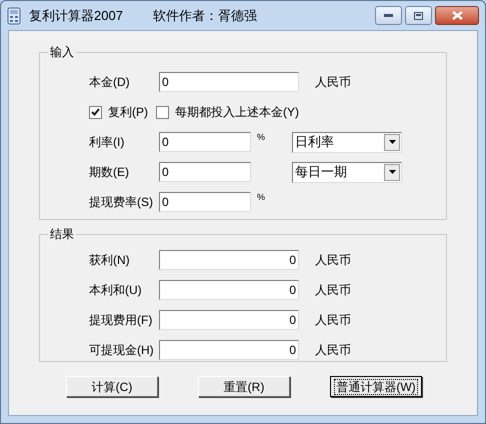  What do you see at coordinates (118, 112) in the screenshot?
I see `checkbox: 复利(P)` at bounding box center [118, 112].